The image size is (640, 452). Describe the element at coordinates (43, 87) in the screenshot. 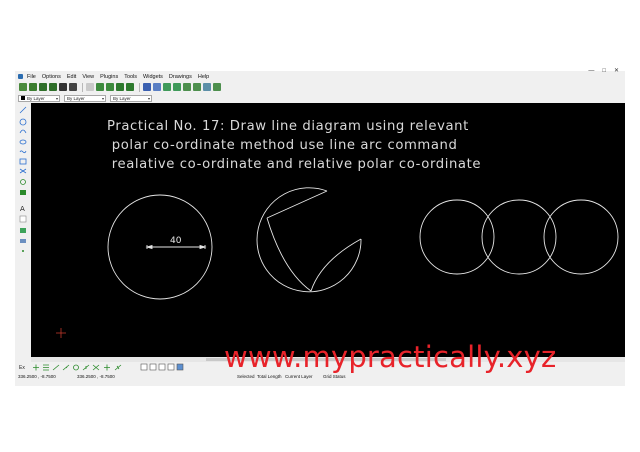

I see `save-icon` at that location.